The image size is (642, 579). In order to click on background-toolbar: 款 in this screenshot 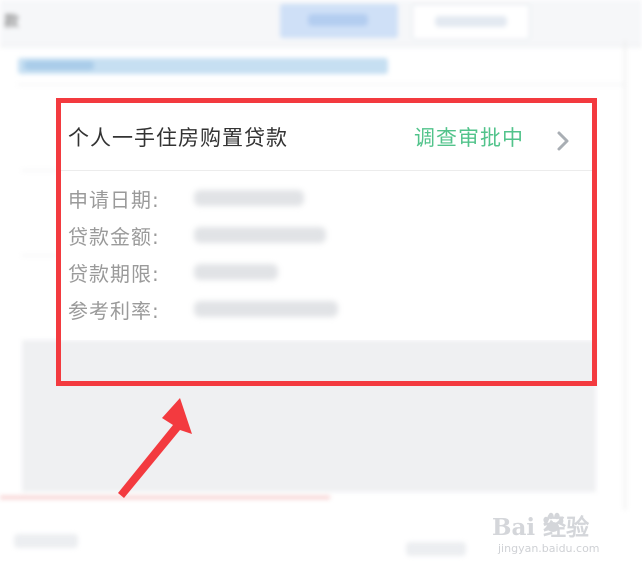, I will do `click(321, 23)`.